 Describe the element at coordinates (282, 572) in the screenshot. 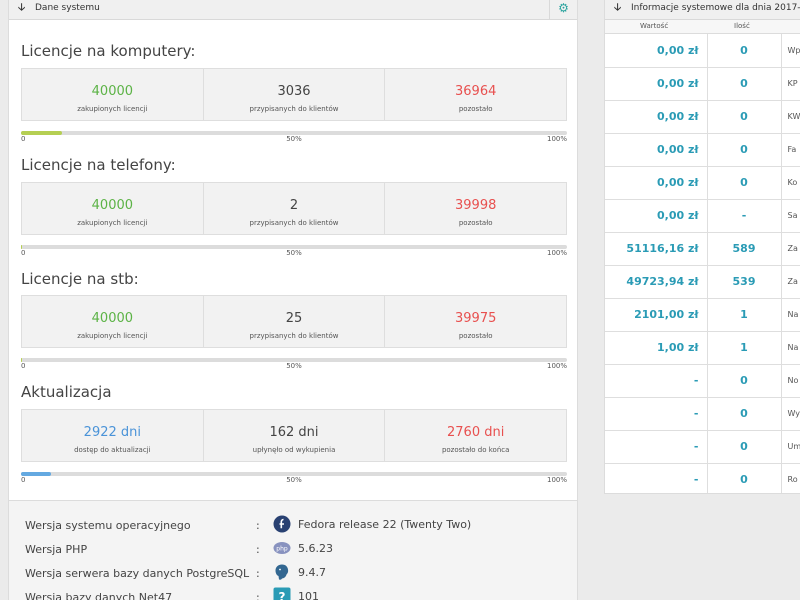

I see `postgresql-icon` at that location.